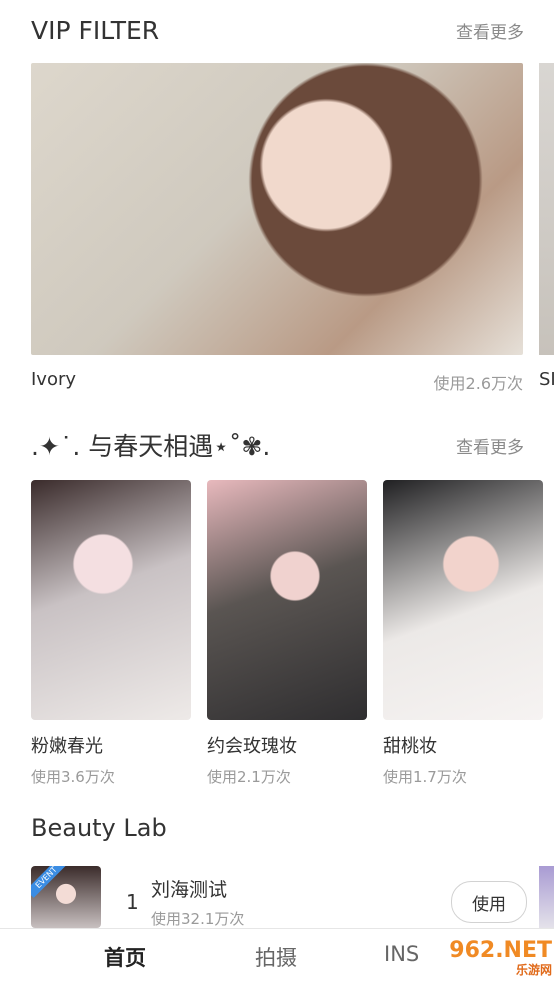 The image size is (554, 985). Describe the element at coordinates (546, 209) in the screenshot. I see `next-filter-preview-image` at that location.